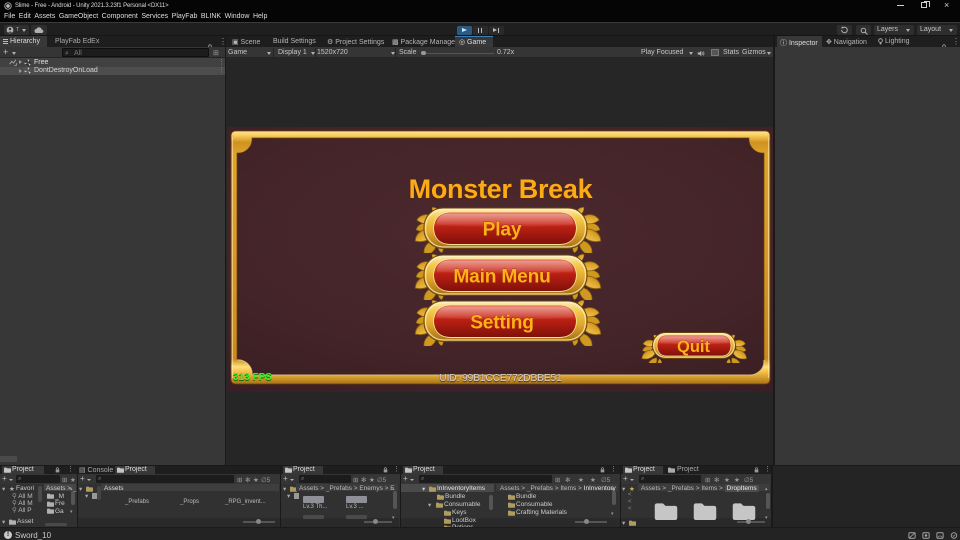 This screenshot has width=960, height=540. What do you see at coordinates (693, 347) in the screenshot?
I see `svg-text: Quit` at bounding box center [693, 347].